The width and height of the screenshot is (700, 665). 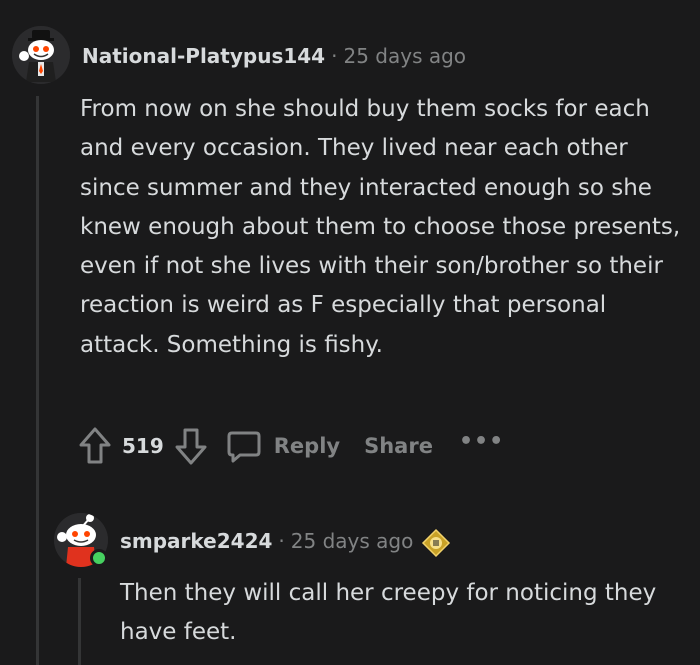 I want to click on vote-count: 519, so click(x=143, y=446).